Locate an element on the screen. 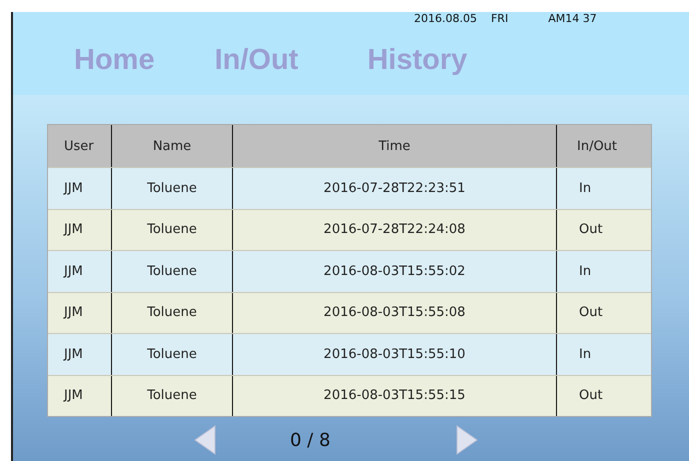 The image size is (689, 461). table-cell: Toluene is located at coordinates (172, 396).